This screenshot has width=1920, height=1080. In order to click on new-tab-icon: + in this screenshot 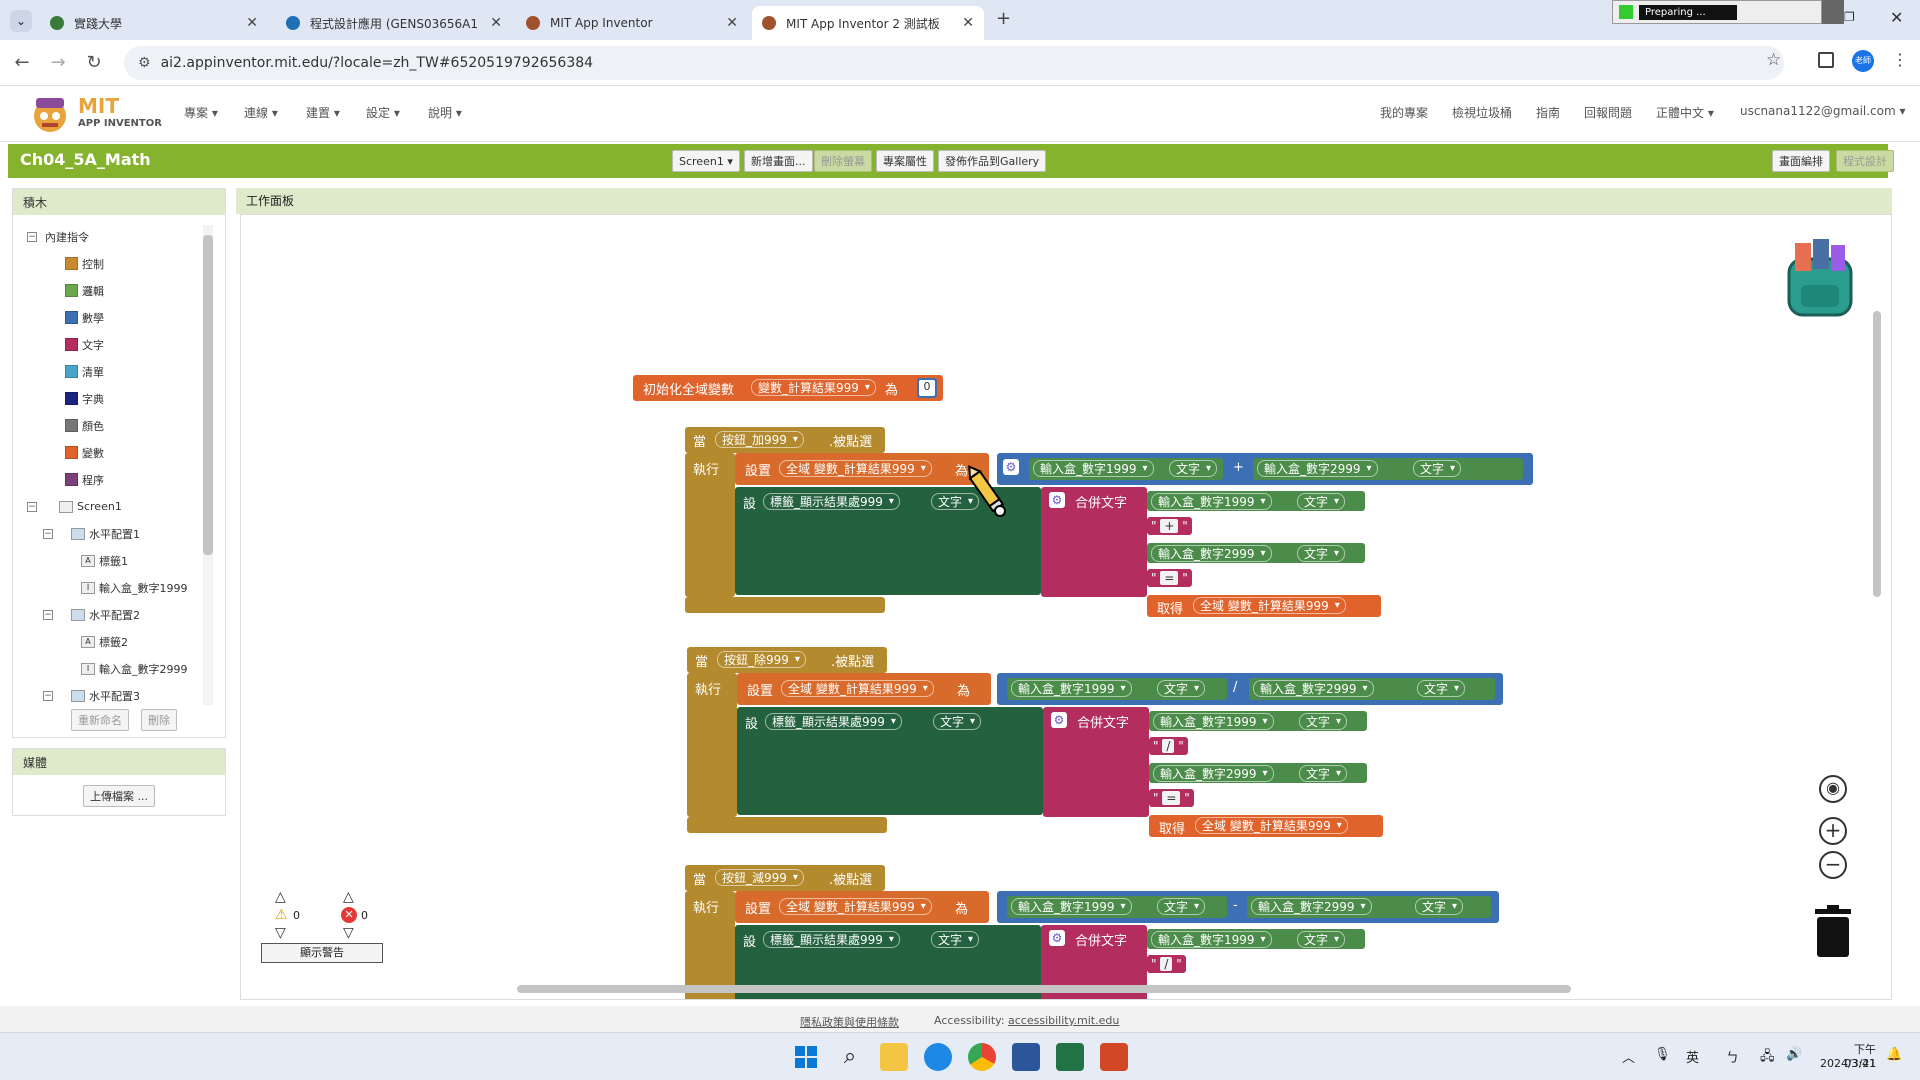, I will do `click(1003, 18)`.